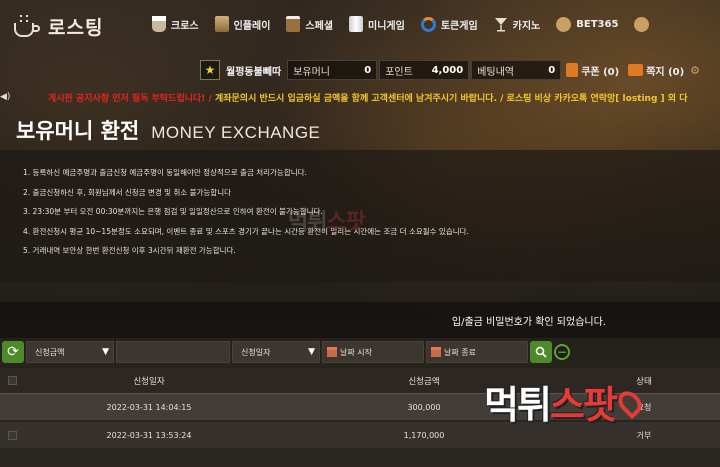 Image resolution: width=720 pixels, height=467 pixels. I want to click on page-title: 보유머니 환전 MONEY EXCHANGE, so click(168, 130).